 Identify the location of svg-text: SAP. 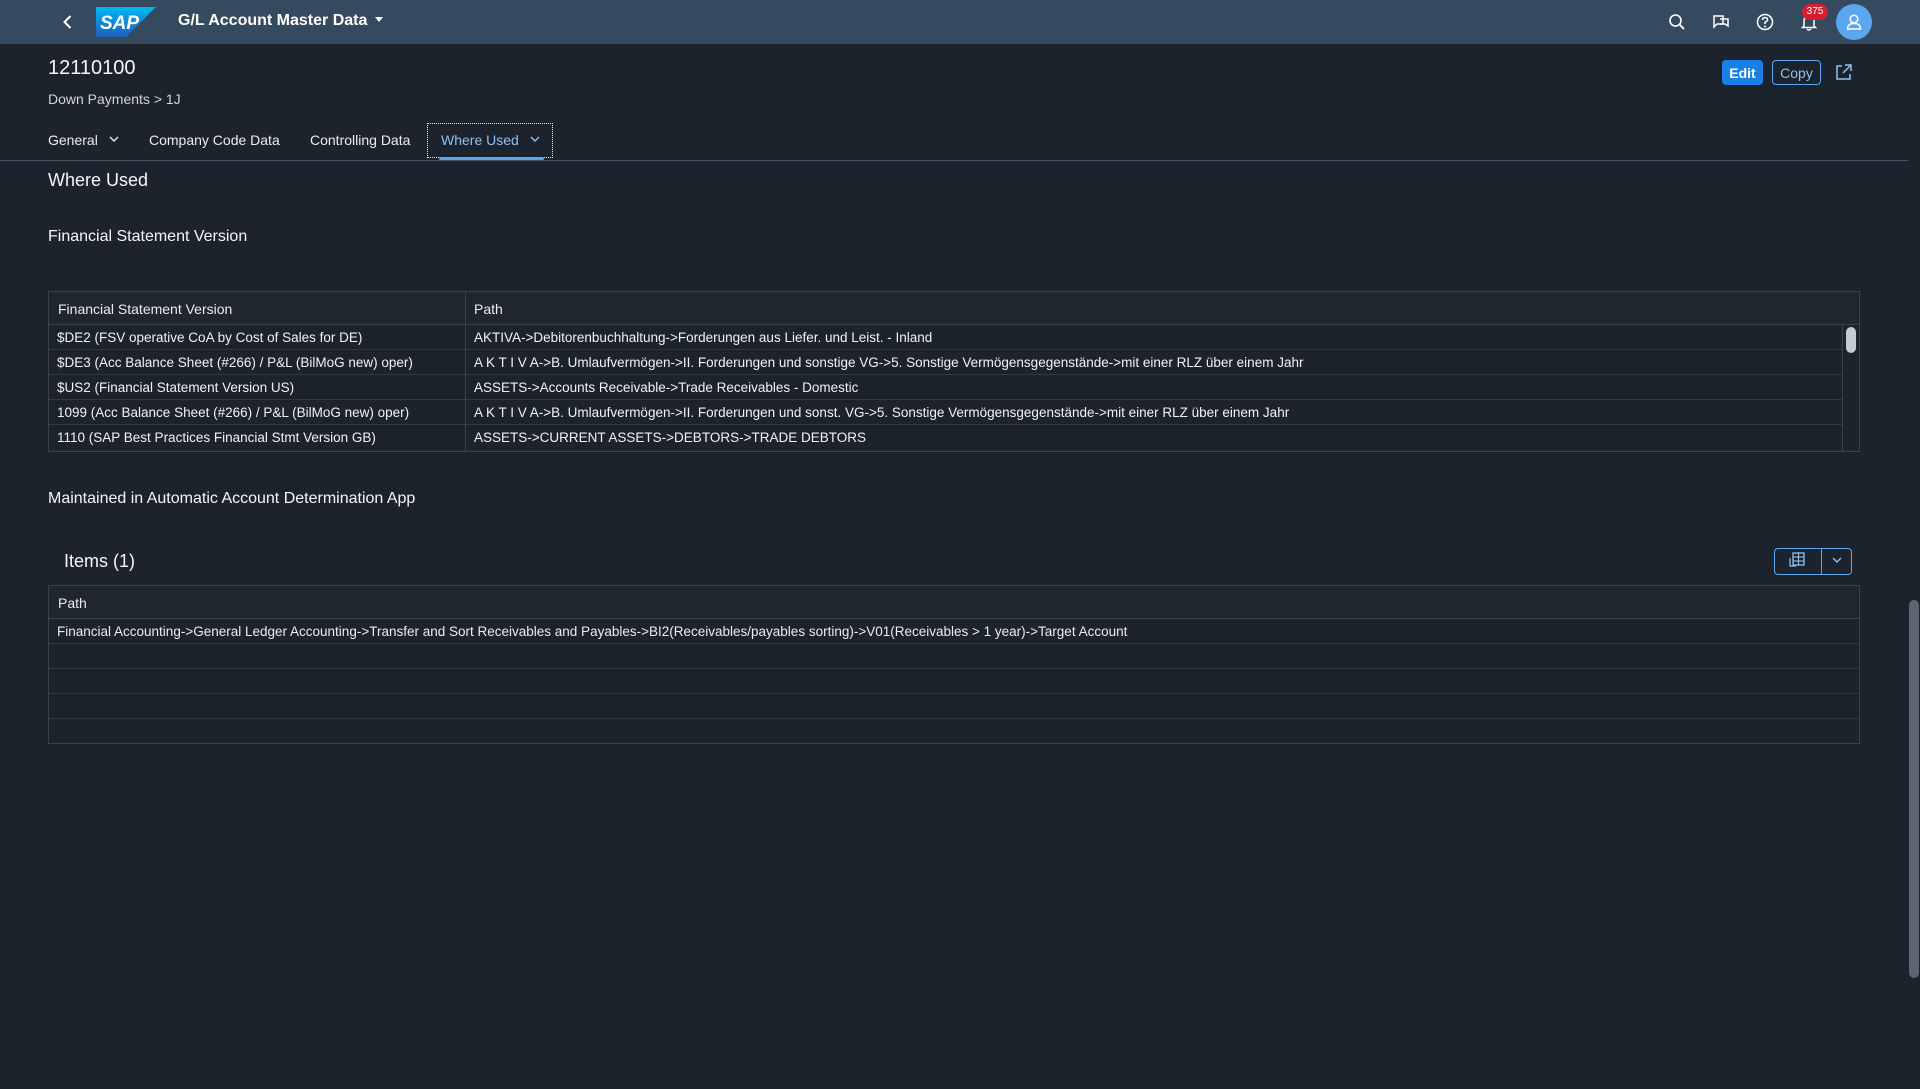
(119, 23).